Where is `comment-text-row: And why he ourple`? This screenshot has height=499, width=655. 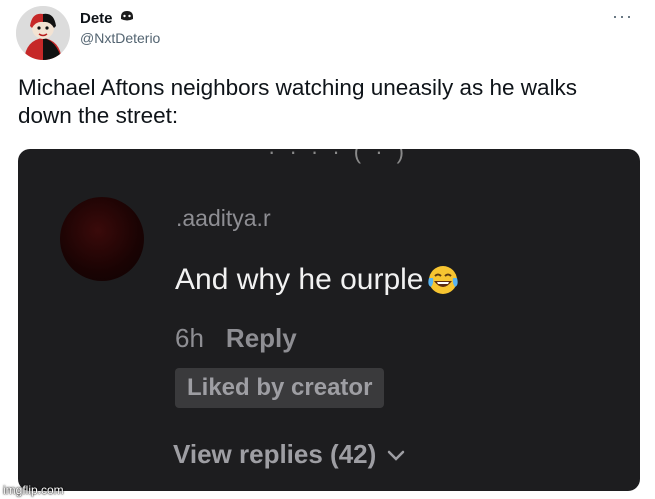
comment-text-row: And why he ourple is located at coordinates (317, 280).